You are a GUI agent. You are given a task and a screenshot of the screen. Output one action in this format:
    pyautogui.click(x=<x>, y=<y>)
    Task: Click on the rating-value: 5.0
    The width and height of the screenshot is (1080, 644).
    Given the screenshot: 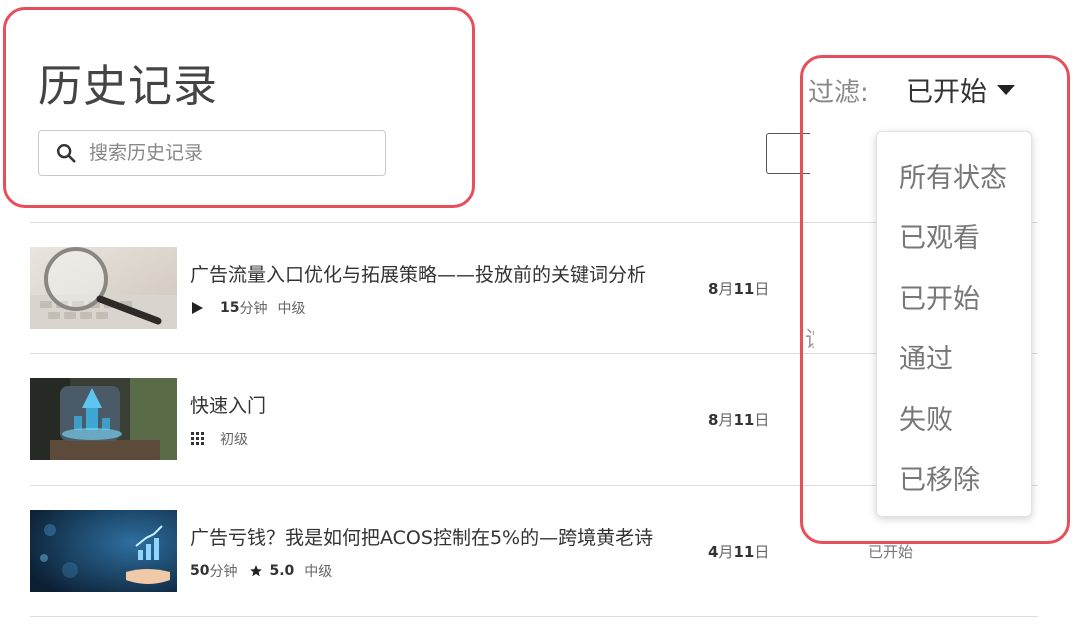 What is the action you would take?
    pyautogui.click(x=282, y=571)
    